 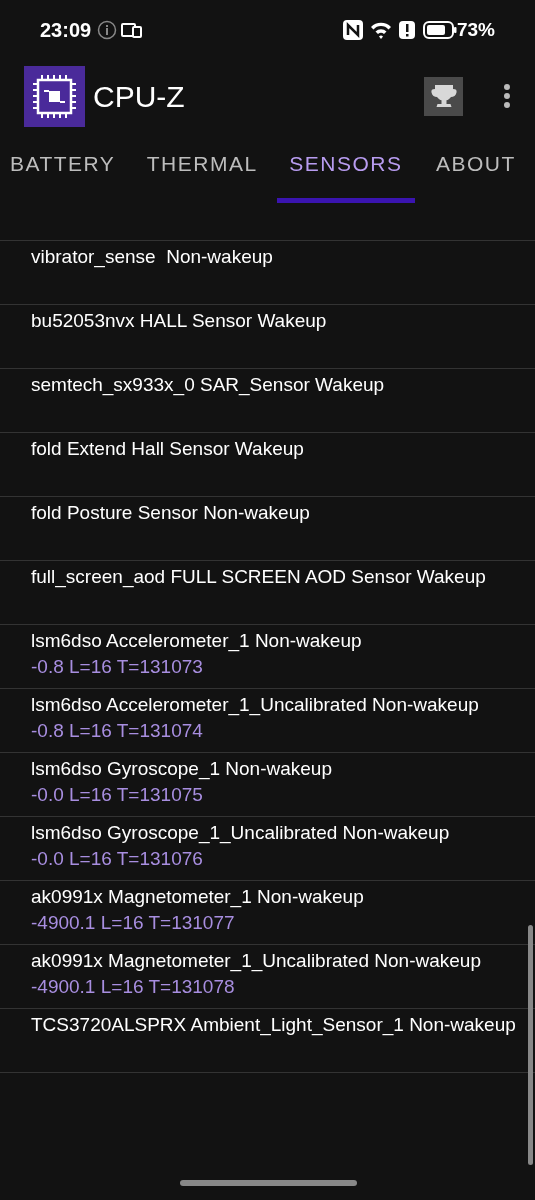 What do you see at coordinates (352, 30) in the screenshot?
I see `nfc-icon` at bounding box center [352, 30].